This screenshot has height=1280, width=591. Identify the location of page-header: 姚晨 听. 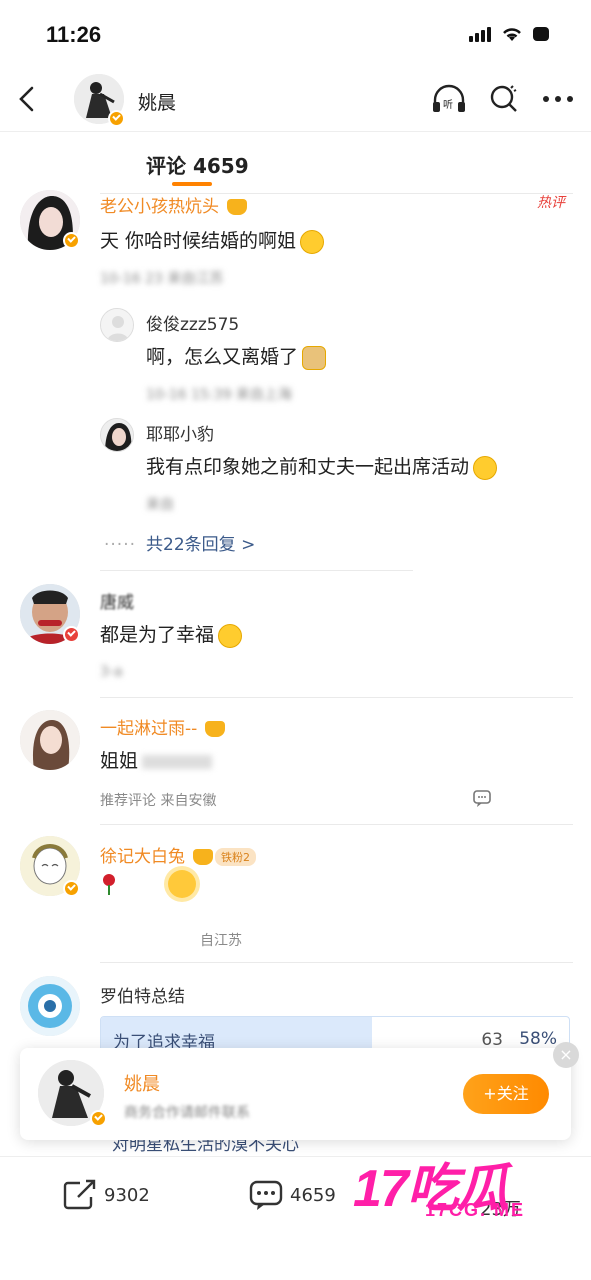
(295, 101).